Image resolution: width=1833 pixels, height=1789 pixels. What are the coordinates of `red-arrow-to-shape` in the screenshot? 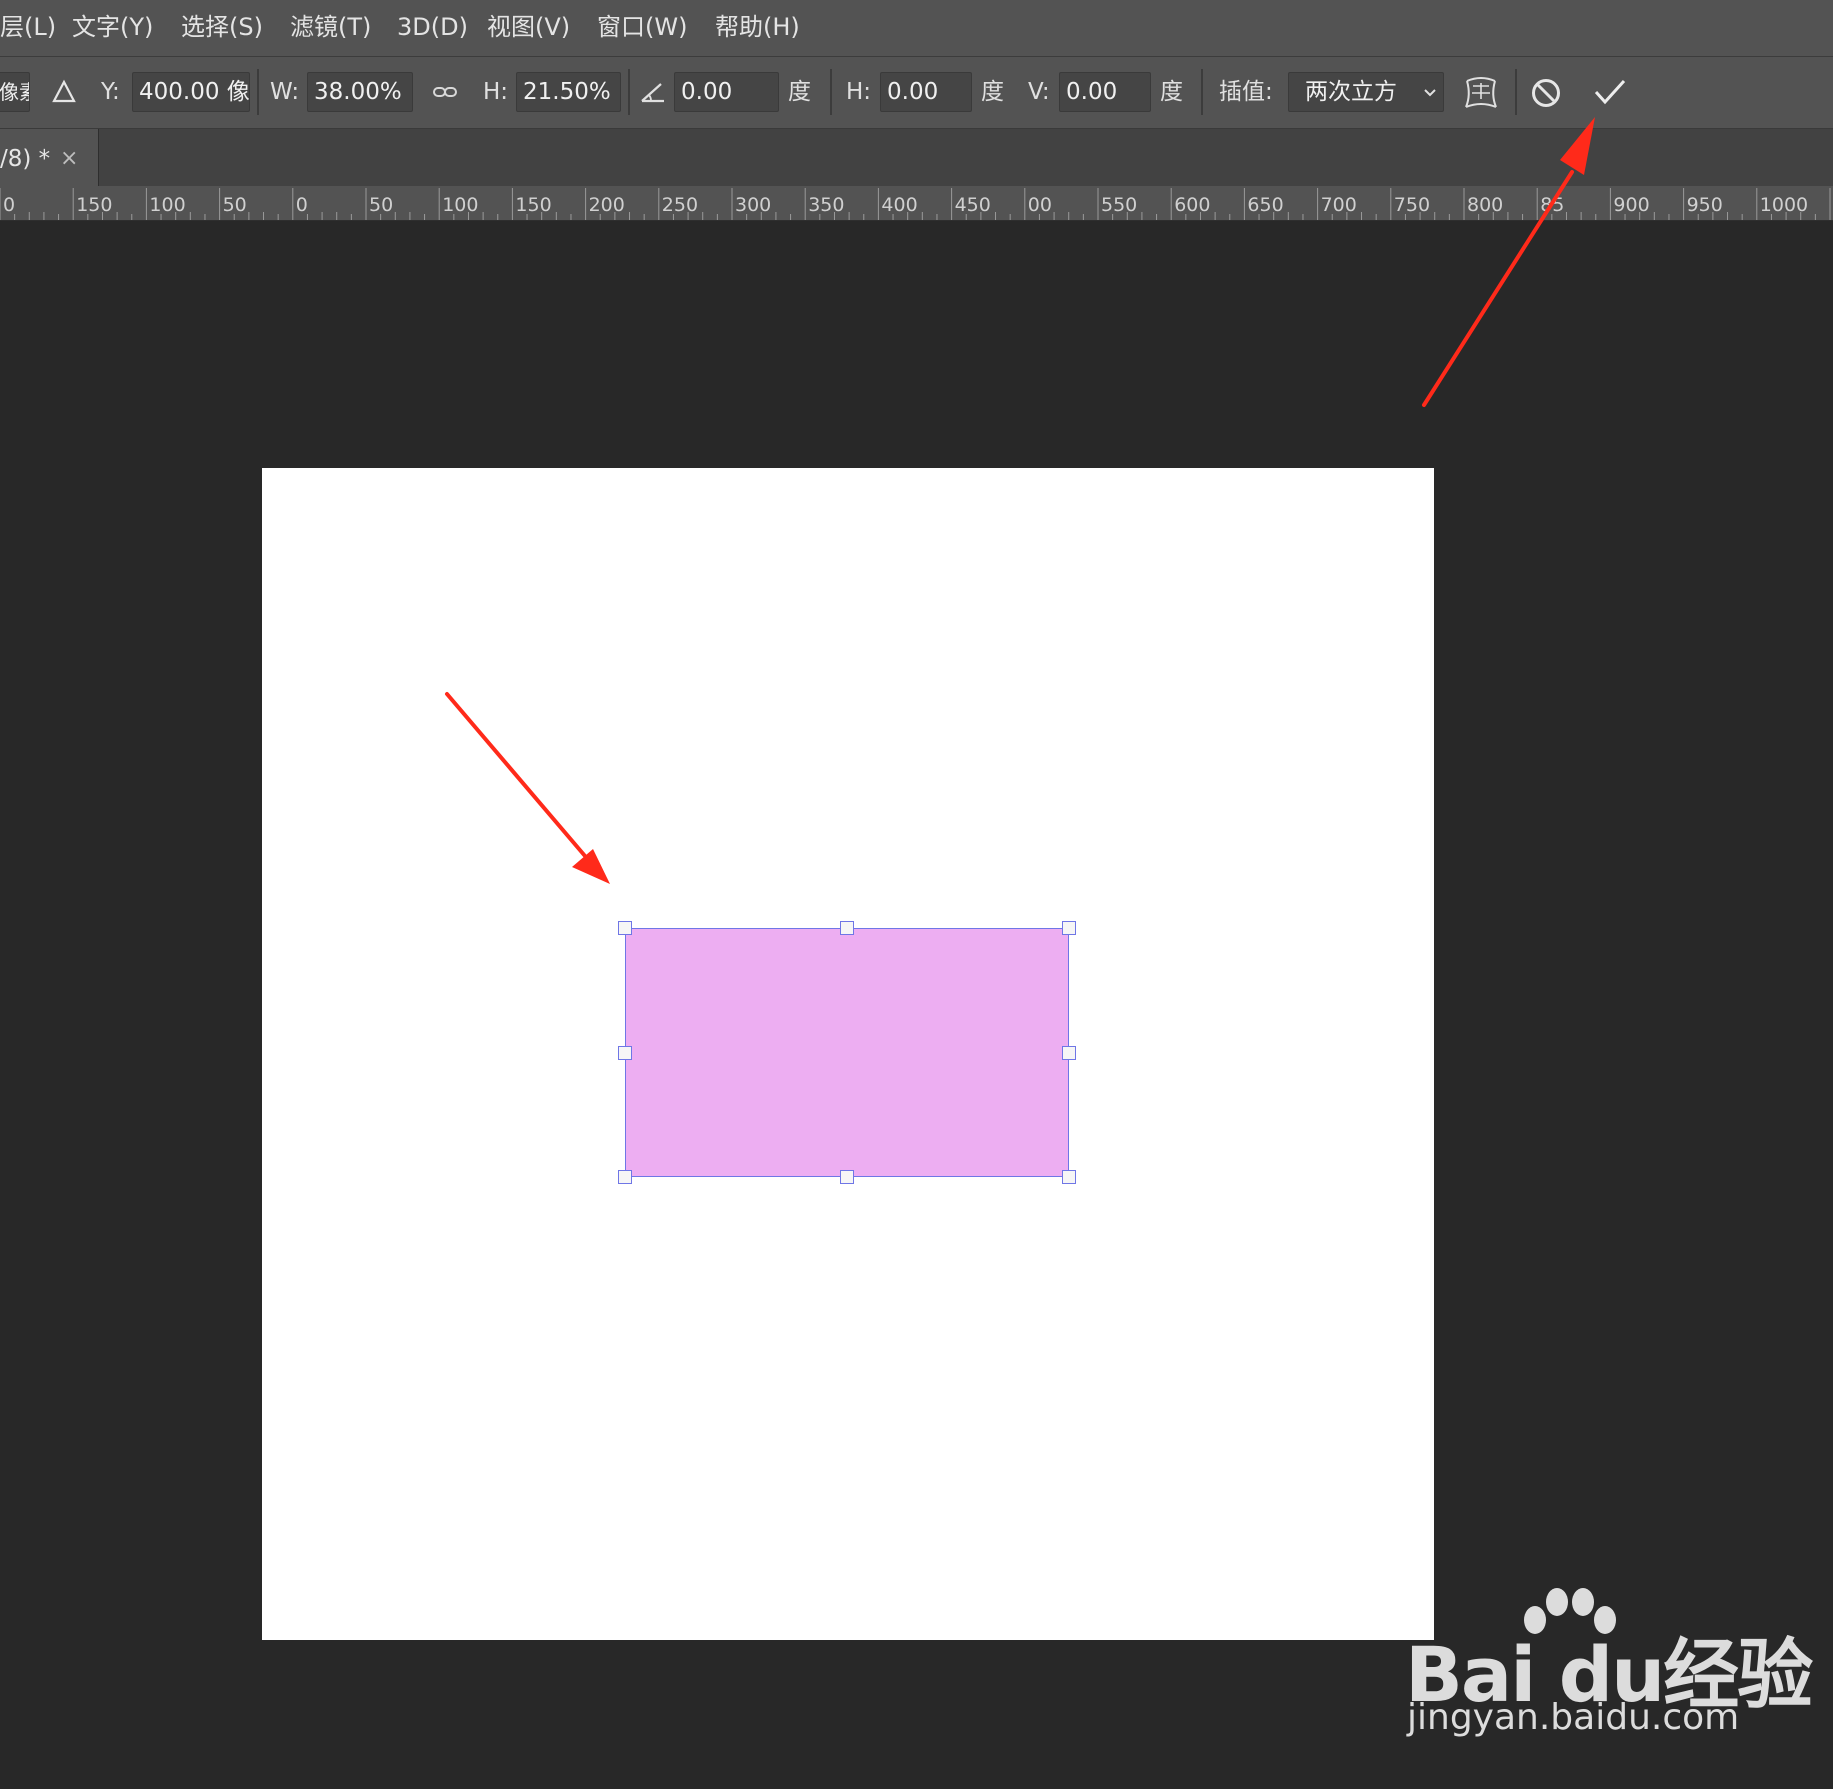 It's located at (527, 788).